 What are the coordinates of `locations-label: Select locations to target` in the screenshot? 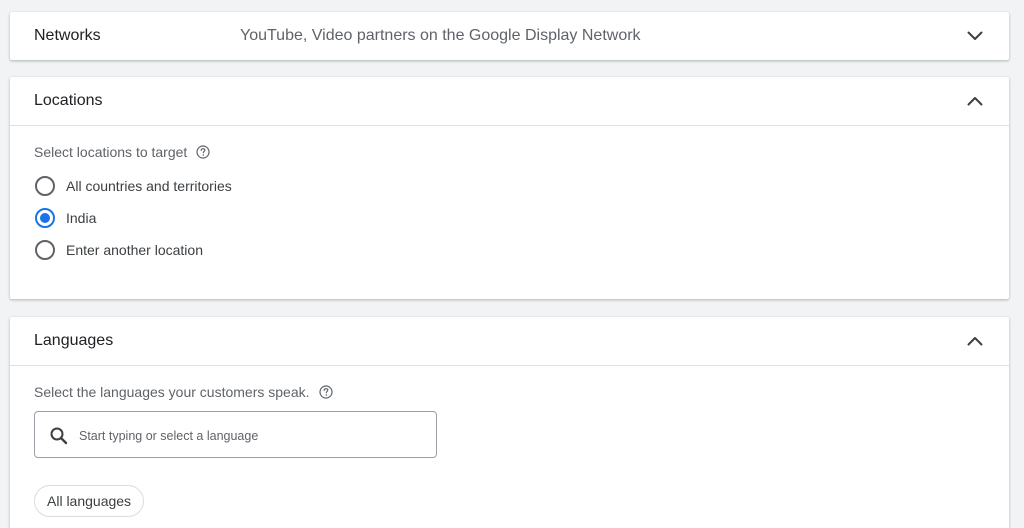 It's located at (509, 152).